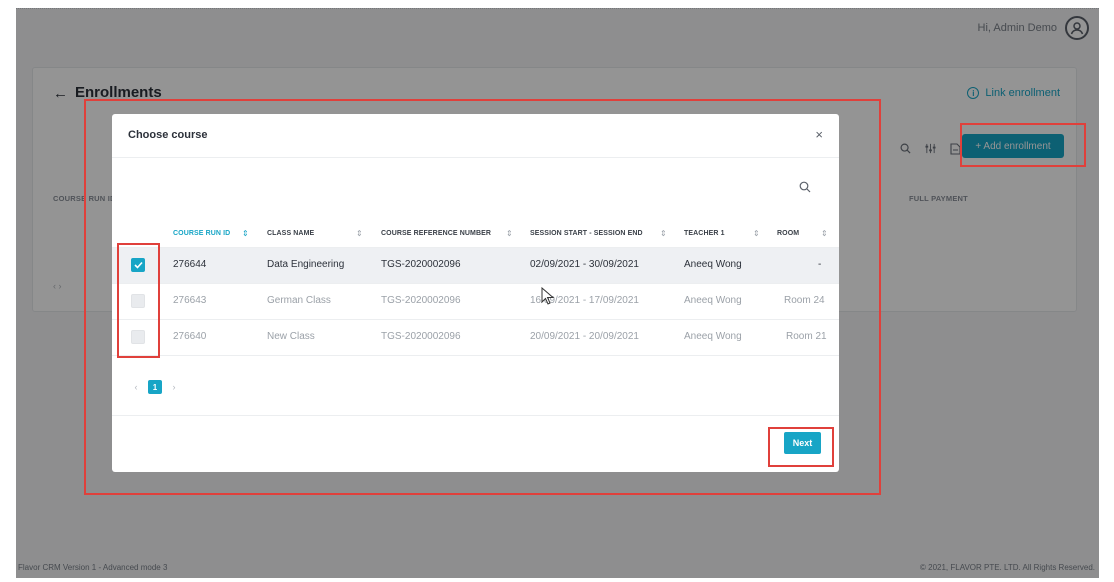 Image resolution: width=1114 pixels, height=582 pixels. Describe the element at coordinates (291, 336) in the screenshot. I see `cell-class-name: New Class` at that location.